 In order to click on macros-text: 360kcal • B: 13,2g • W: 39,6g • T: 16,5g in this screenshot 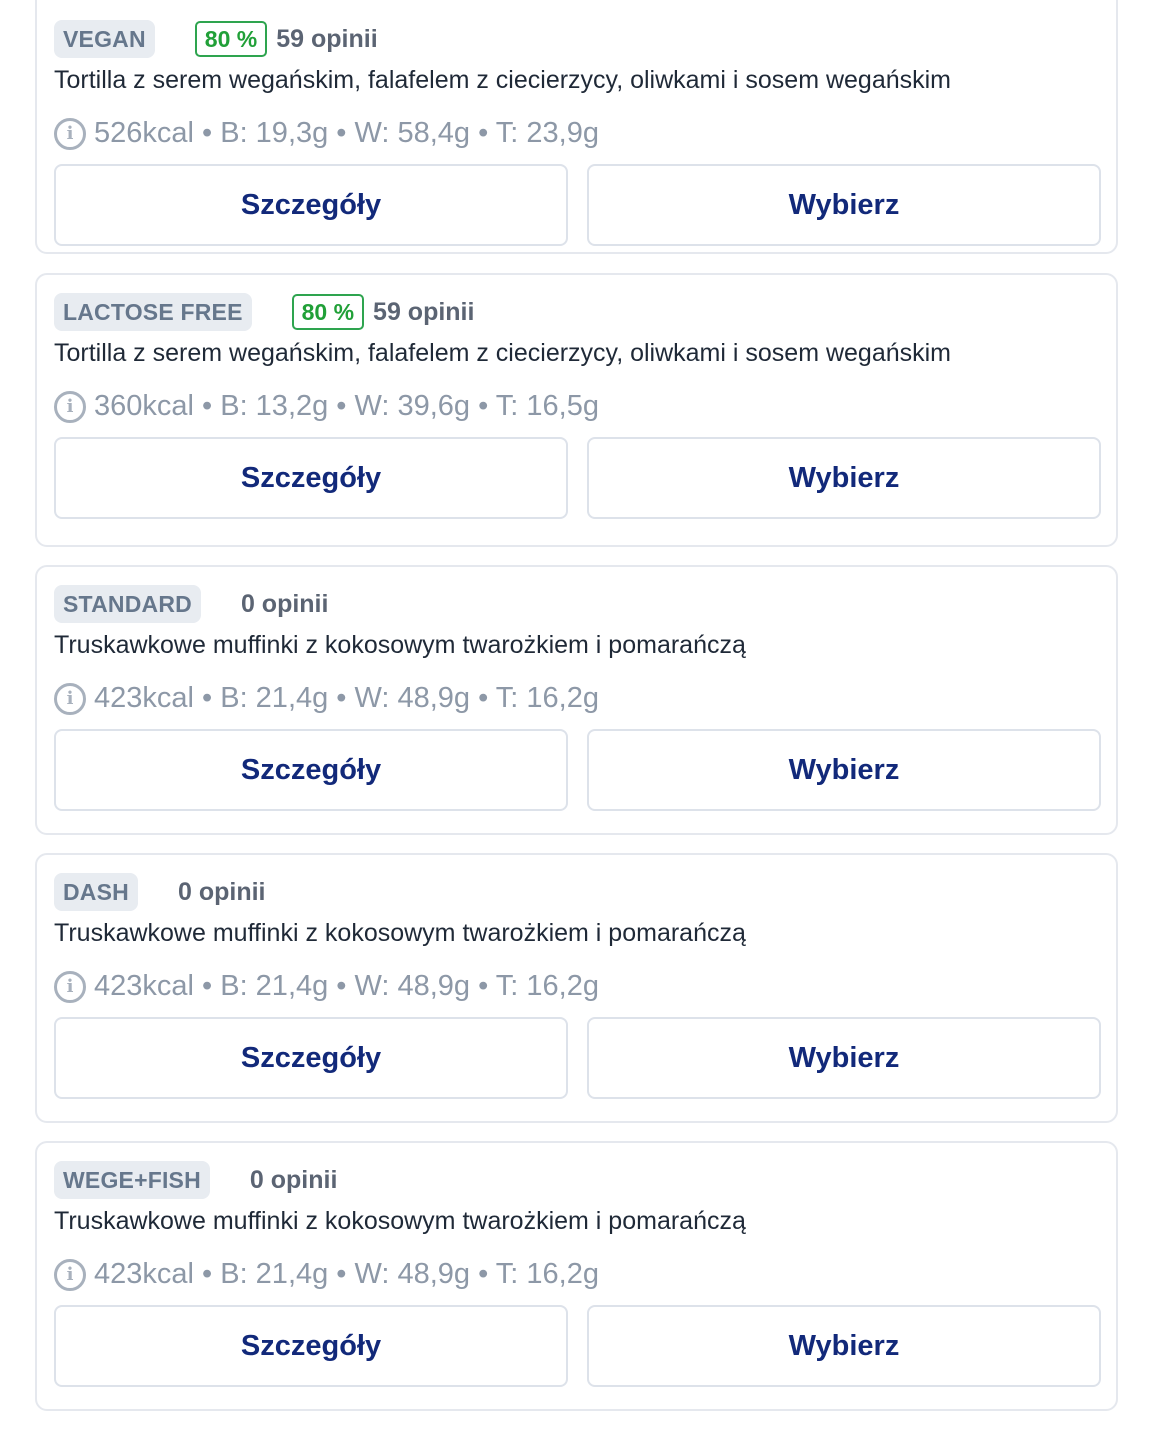, I will do `click(346, 406)`.